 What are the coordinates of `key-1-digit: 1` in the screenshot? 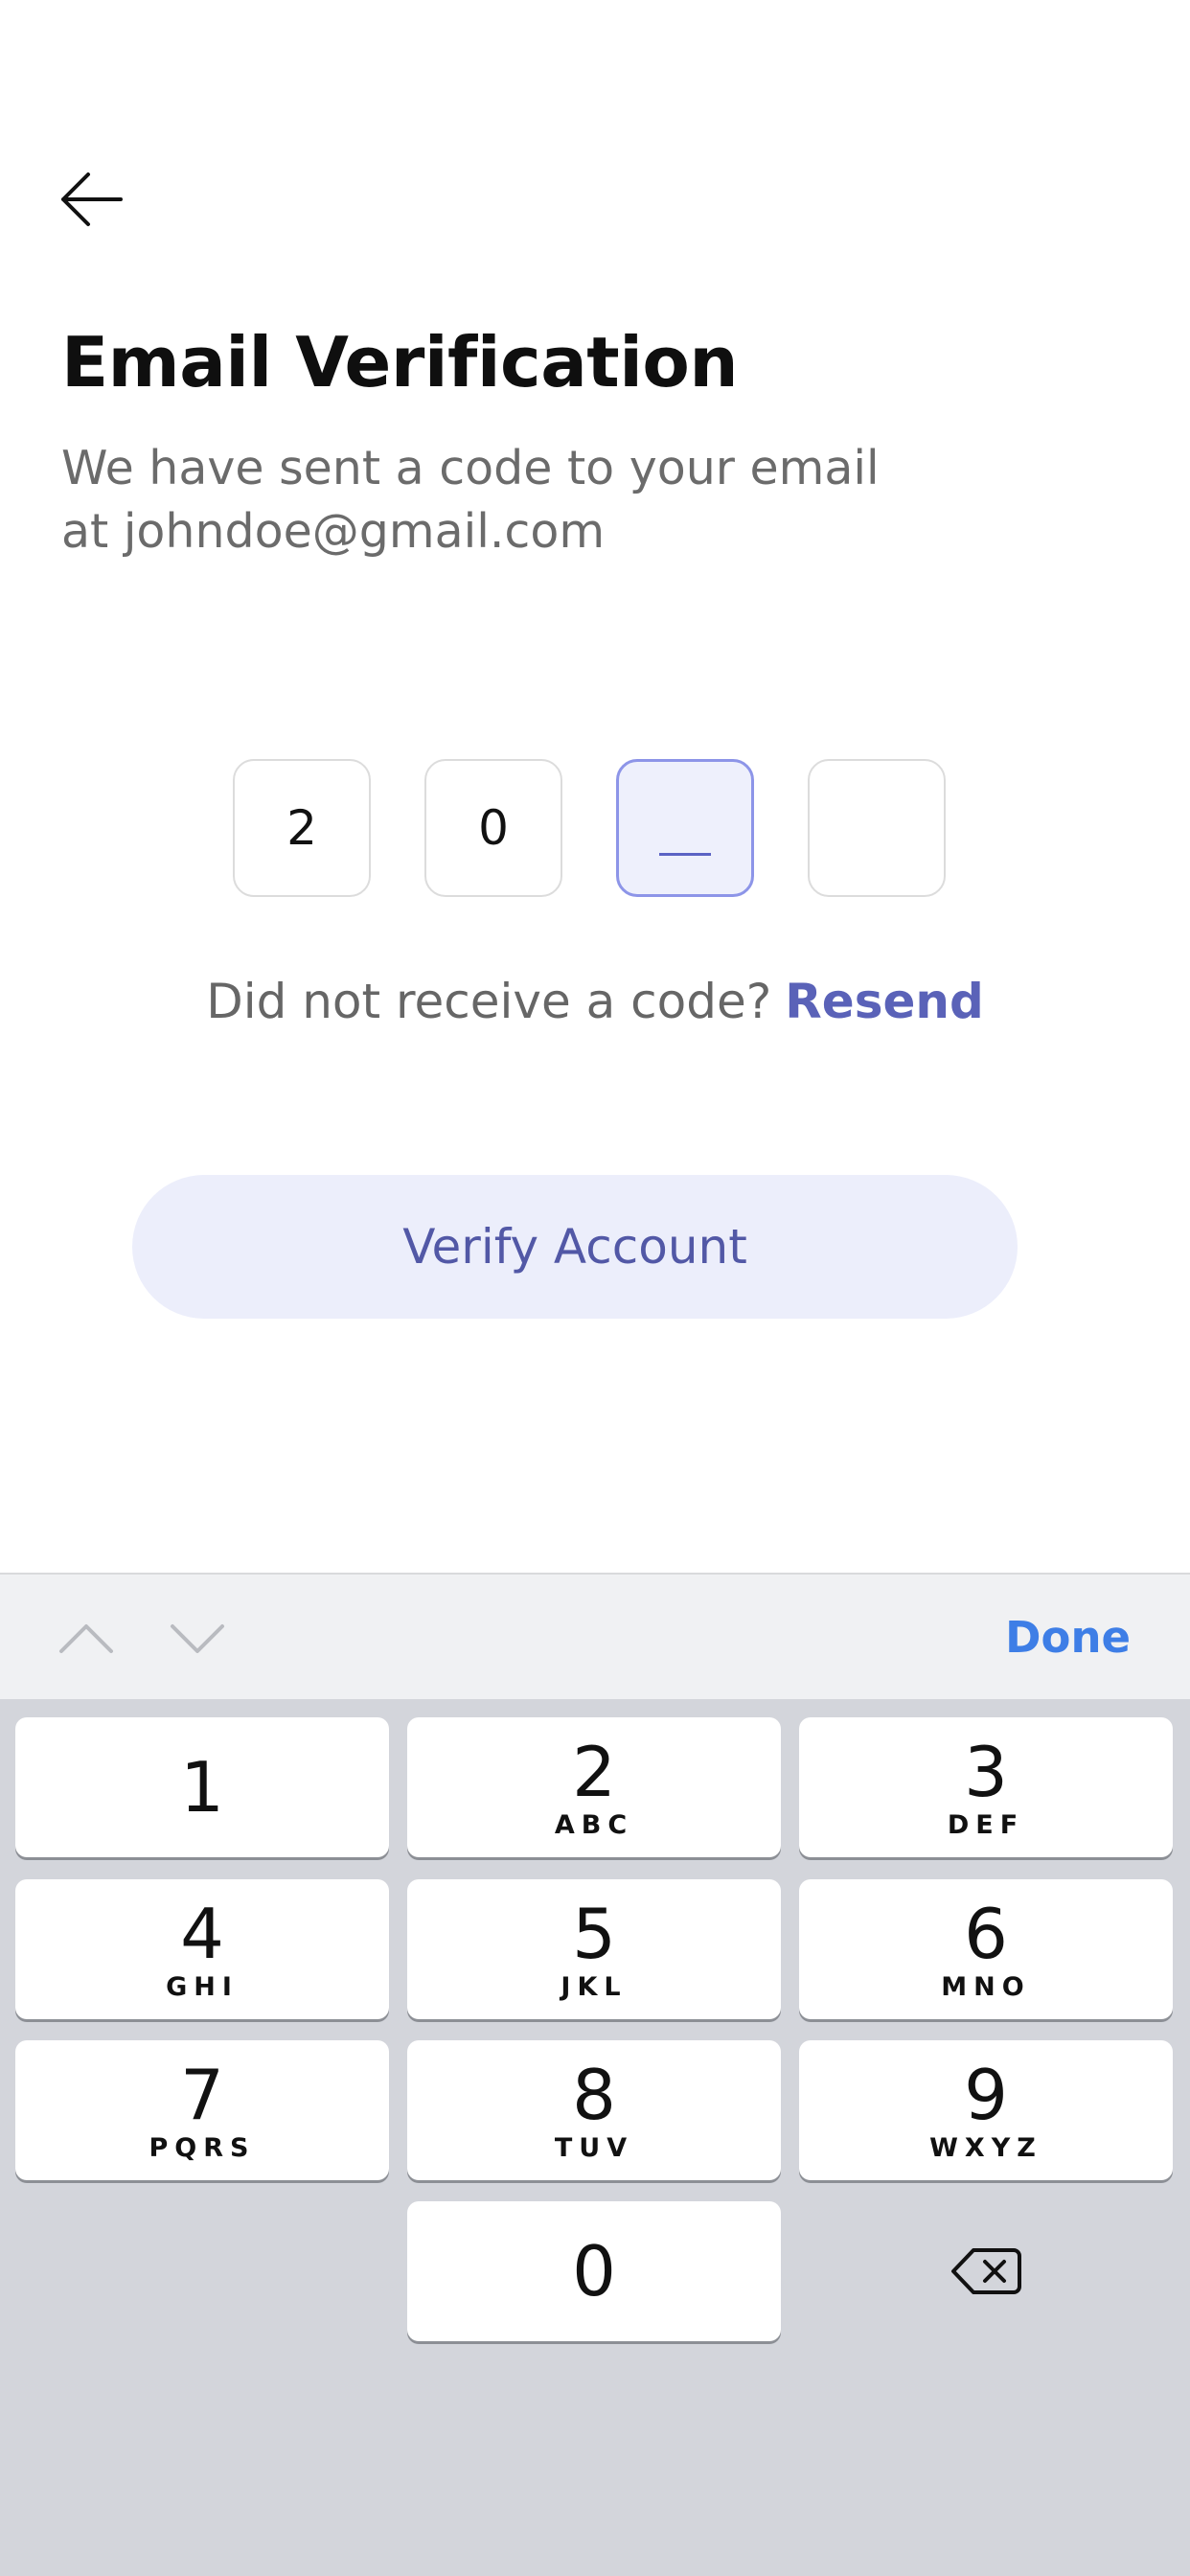 It's located at (202, 1787).